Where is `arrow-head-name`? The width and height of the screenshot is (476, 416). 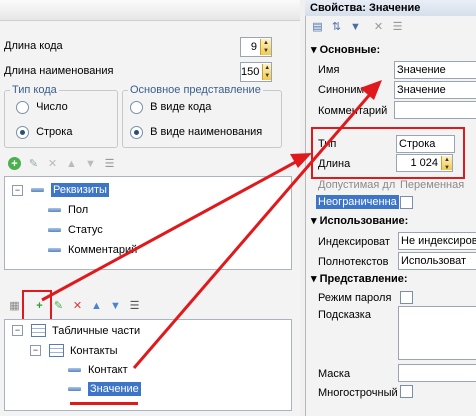 arrow-head-name is located at coordinates (371, 90).